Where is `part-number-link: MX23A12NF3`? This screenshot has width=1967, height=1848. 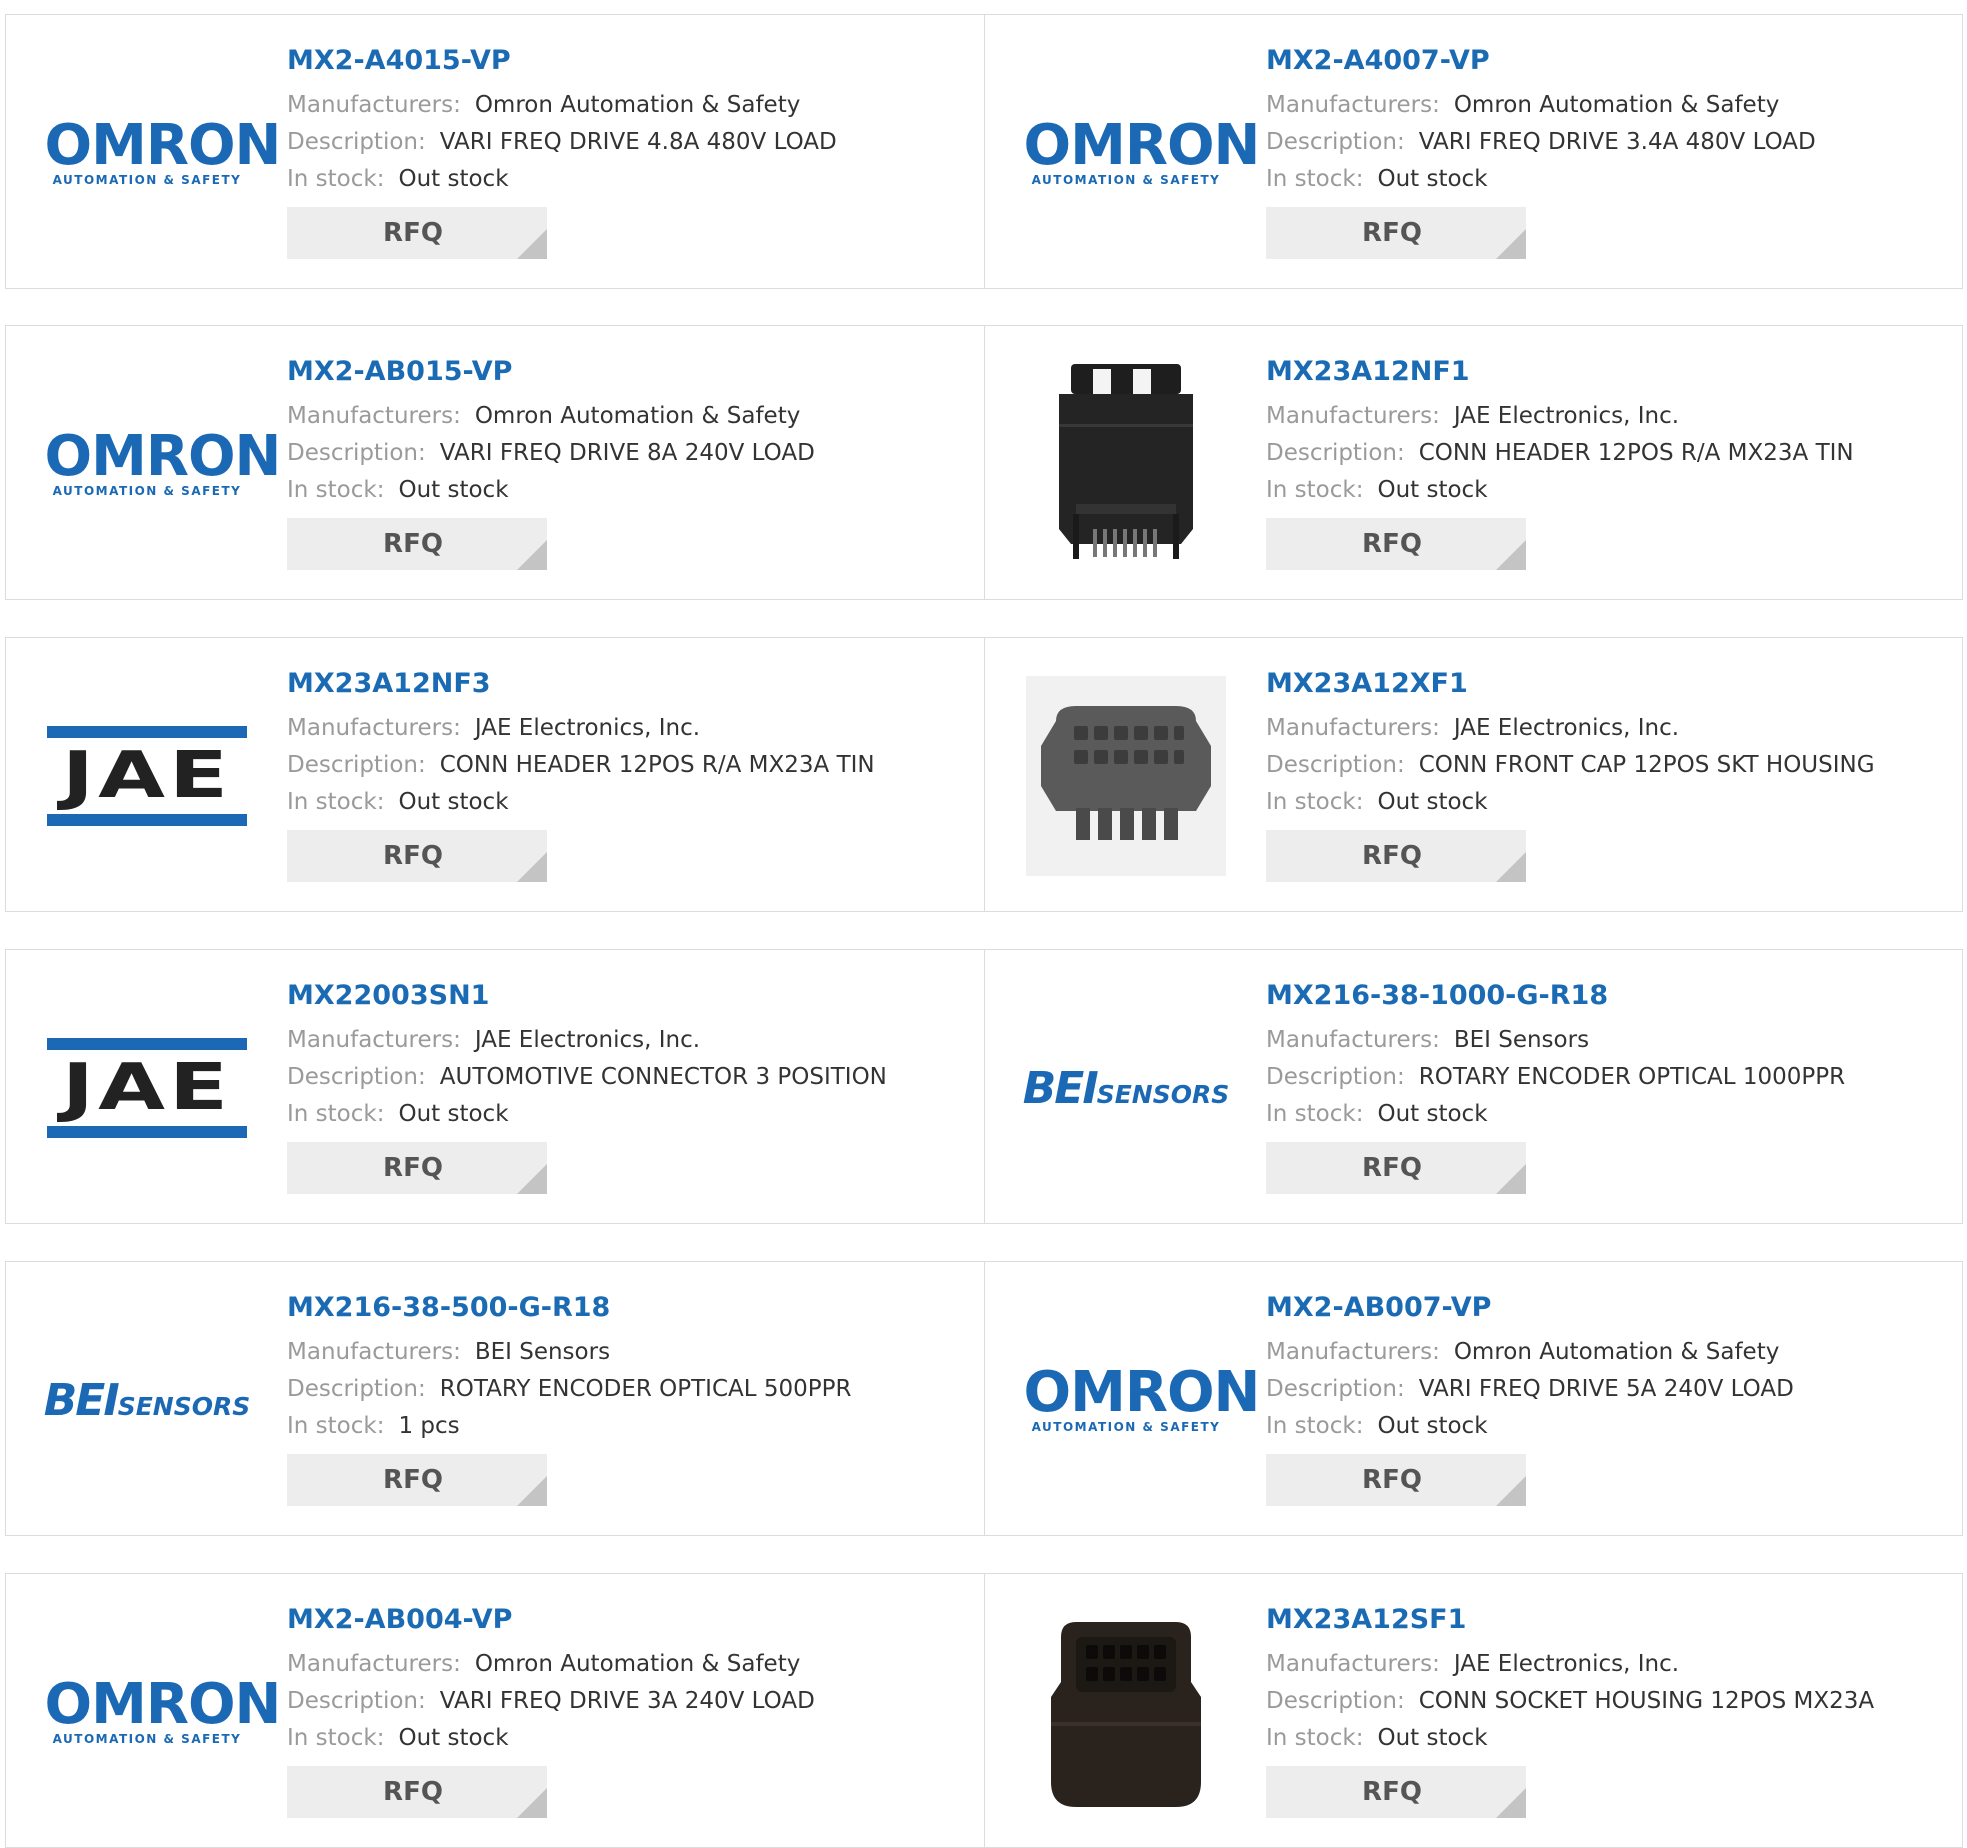 part-number-link: MX23A12NF3 is located at coordinates (630, 684).